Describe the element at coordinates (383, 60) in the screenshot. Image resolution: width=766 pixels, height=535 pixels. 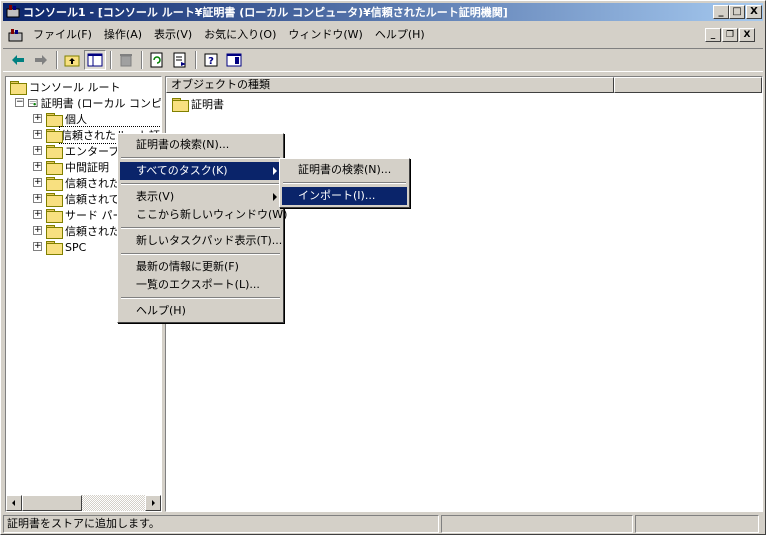
I see `toolbar: ?` at that location.